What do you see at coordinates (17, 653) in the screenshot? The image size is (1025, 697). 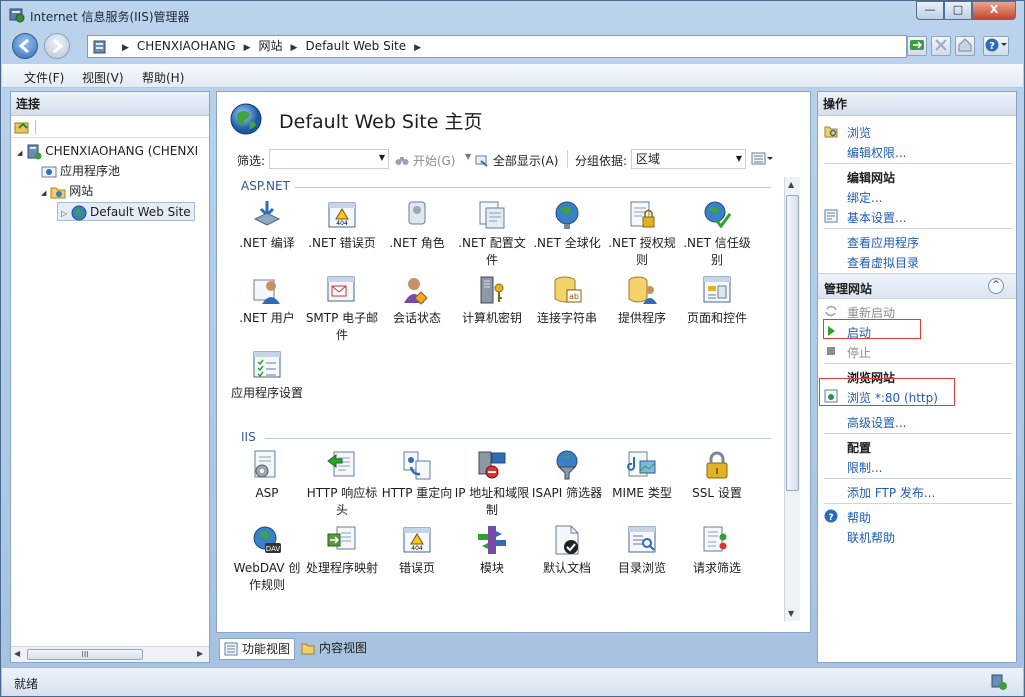 I see `scroll-left-icon: ◀` at bounding box center [17, 653].